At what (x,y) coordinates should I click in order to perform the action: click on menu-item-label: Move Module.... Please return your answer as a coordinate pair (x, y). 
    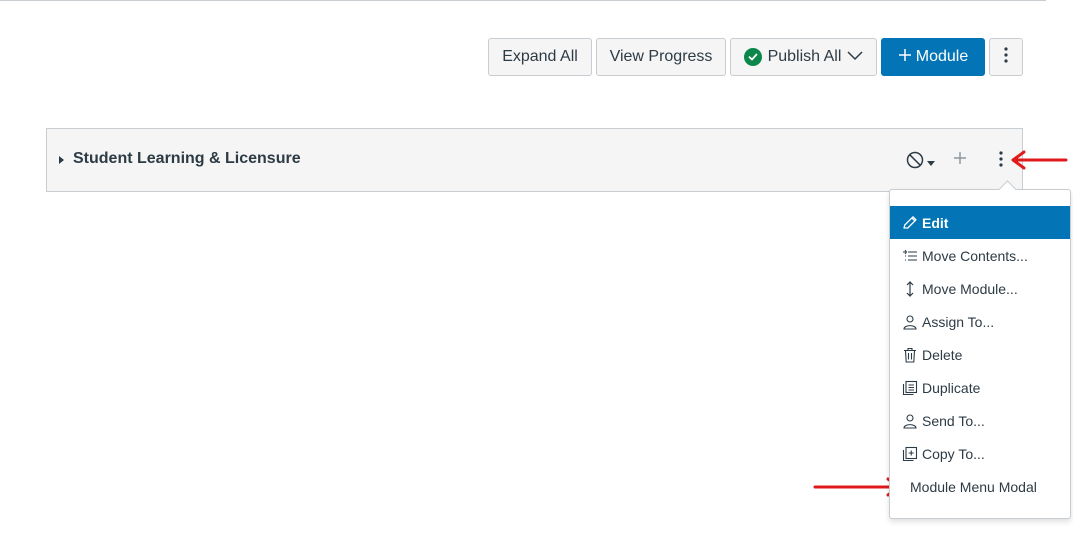
    Looking at the image, I should click on (970, 288).